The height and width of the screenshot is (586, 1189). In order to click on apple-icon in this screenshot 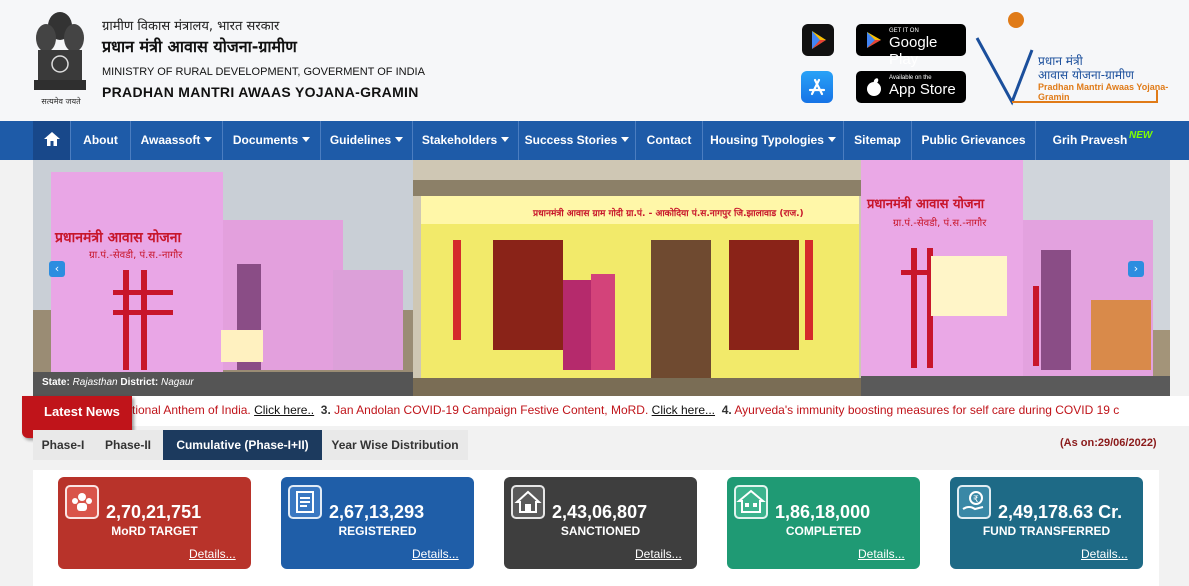, I will do `click(874, 87)`.